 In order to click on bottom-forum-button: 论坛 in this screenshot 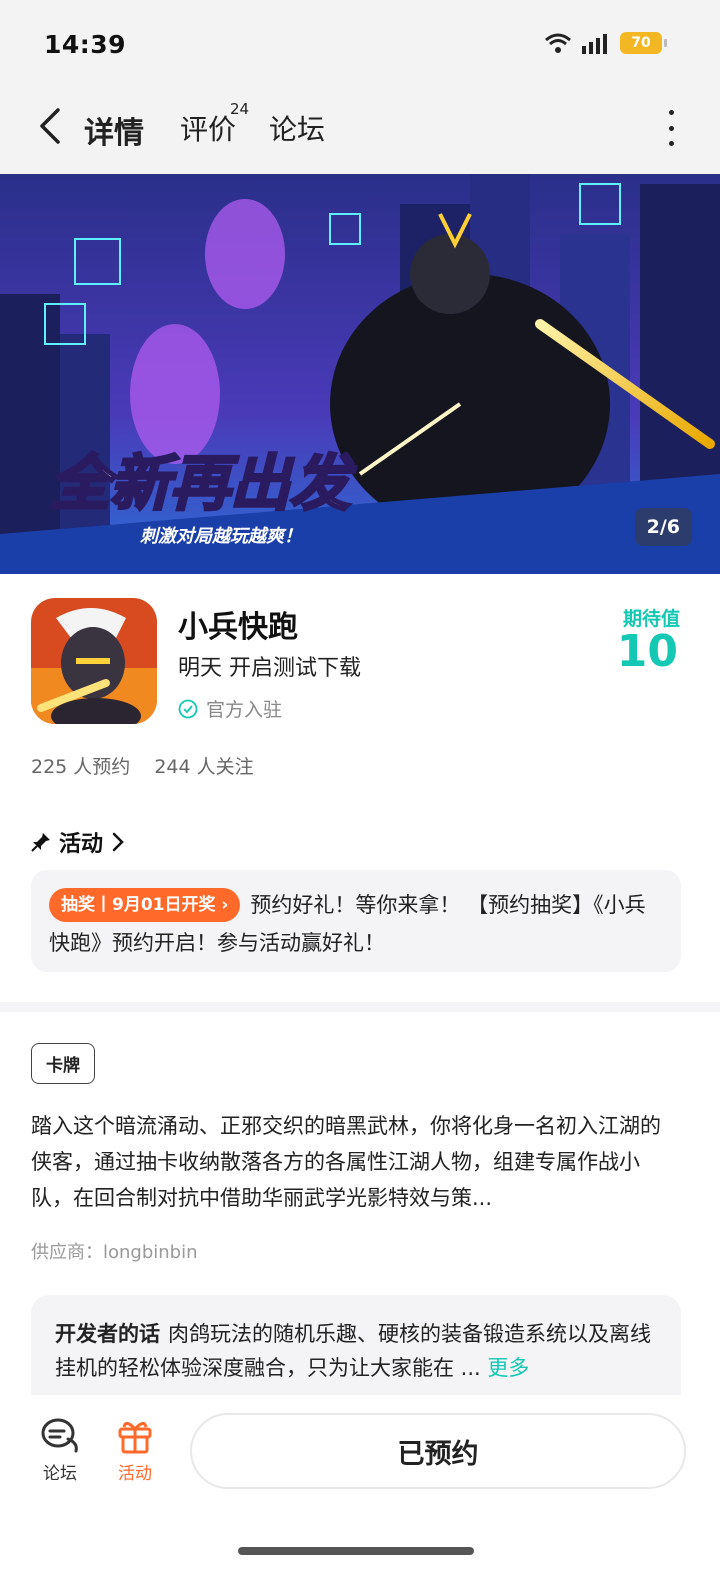, I will do `click(60, 1450)`.